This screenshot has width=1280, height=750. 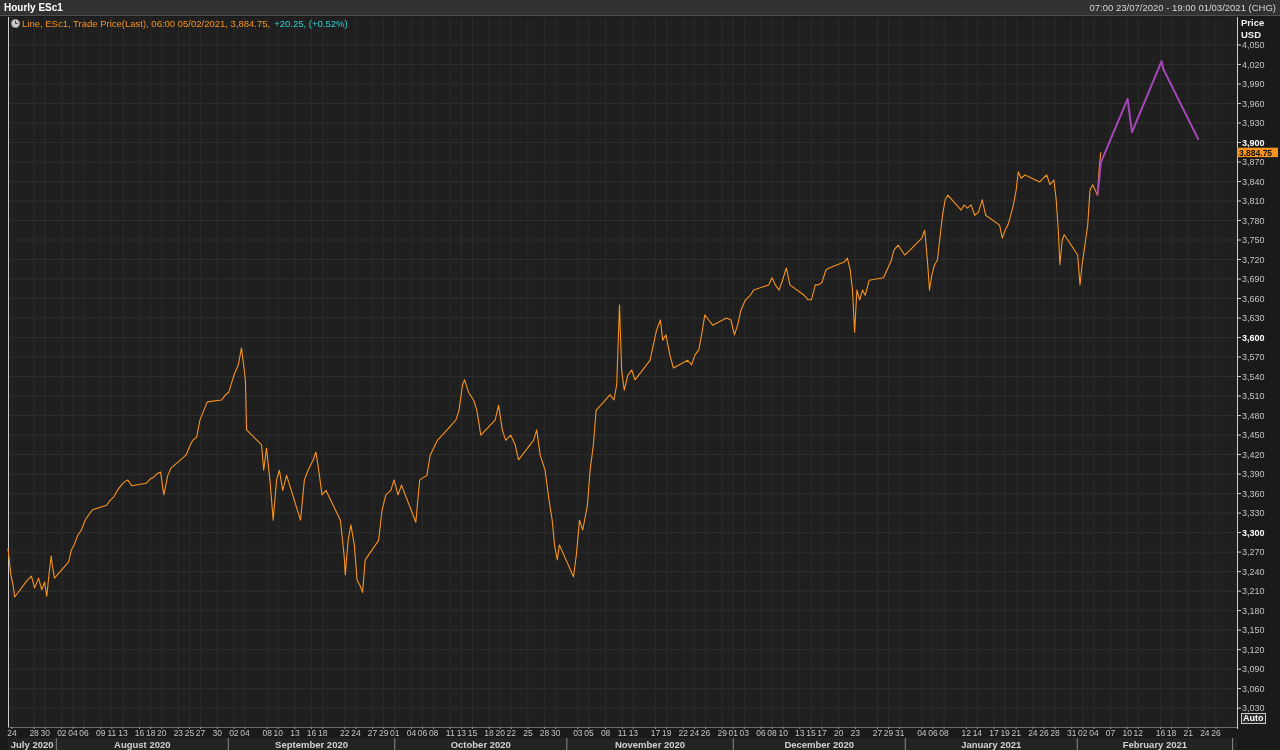 What do you see at coordinates (1253, 64) in the screenshot?
I see `y-tick-label: 4,020` at bounding box center [1253, 64].